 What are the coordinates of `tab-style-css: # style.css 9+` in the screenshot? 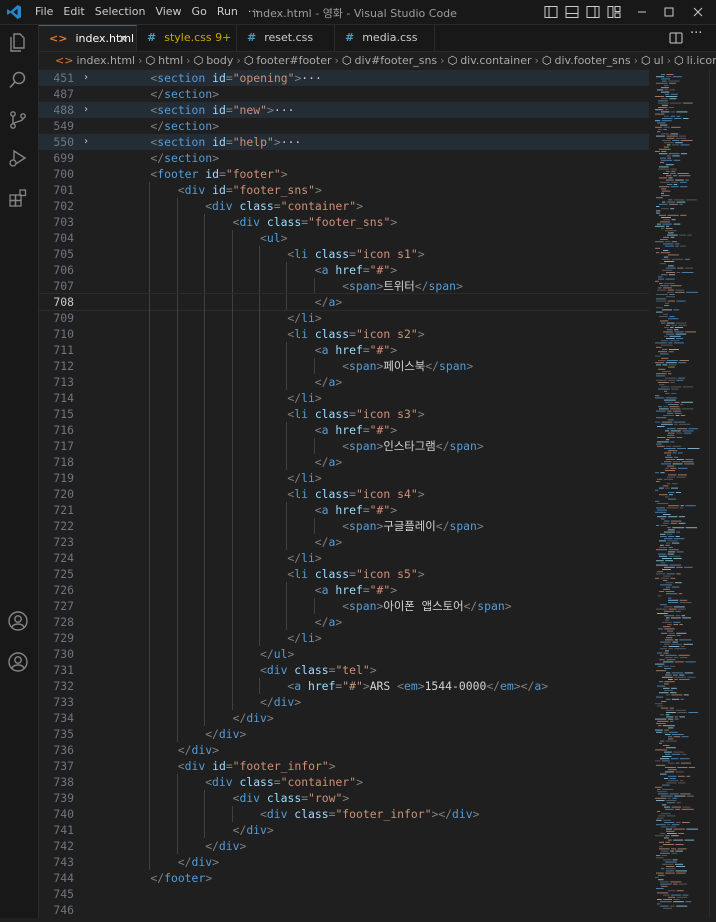 It's located at (187, 38).